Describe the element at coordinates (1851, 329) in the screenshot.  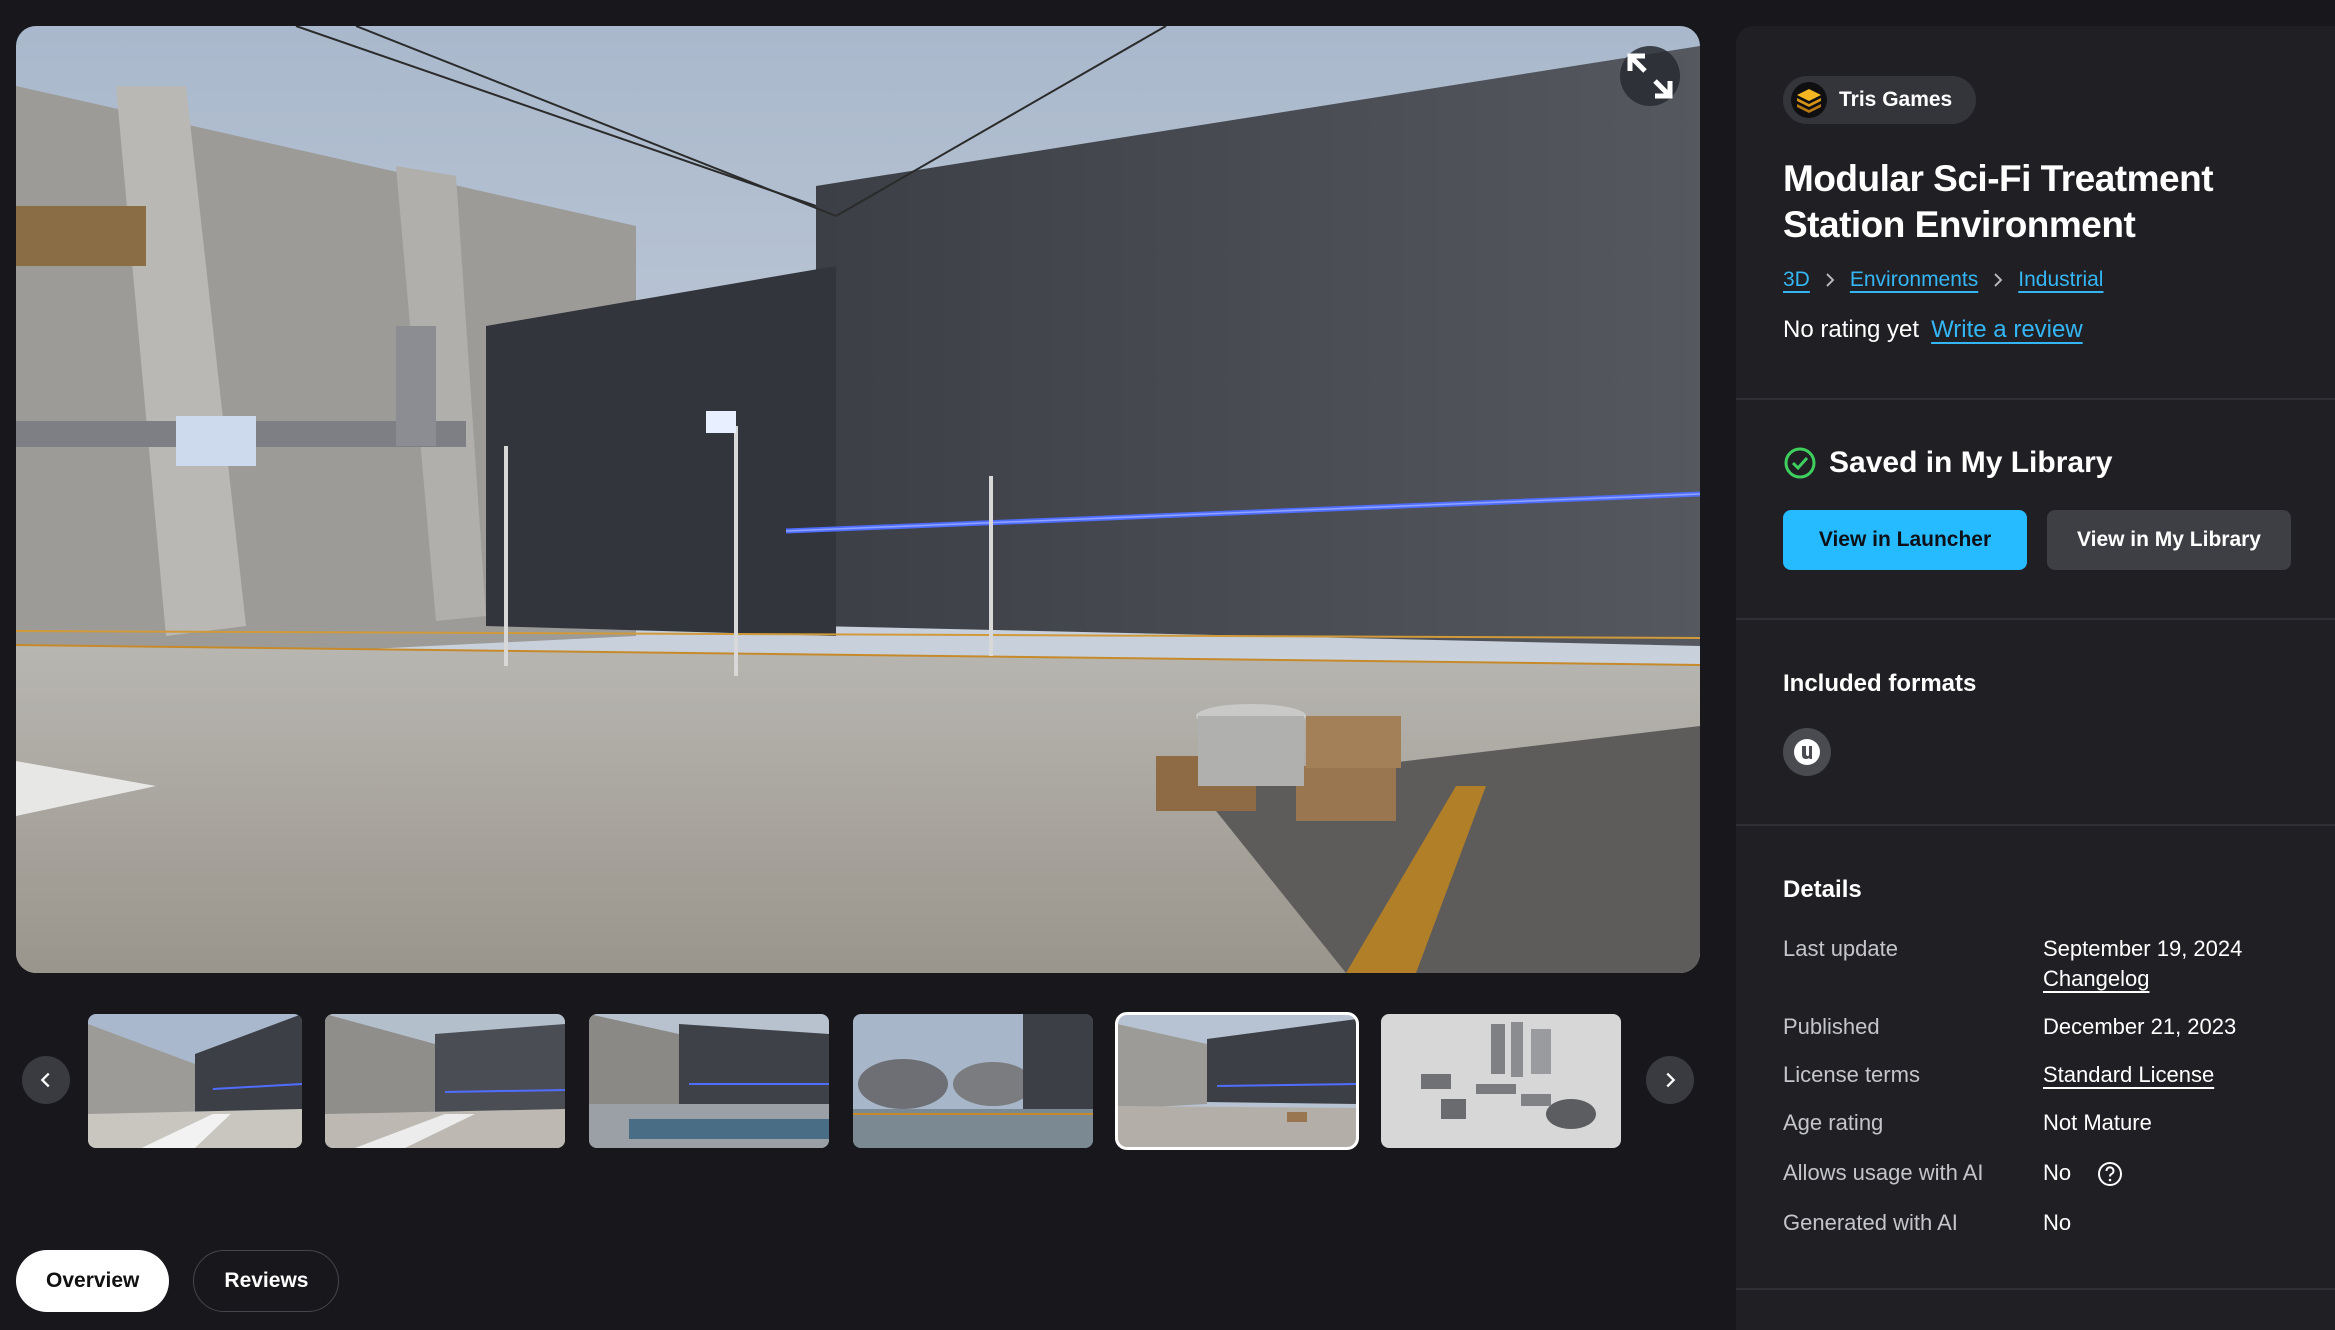
I see `rating-text: No rating yet` at that location.